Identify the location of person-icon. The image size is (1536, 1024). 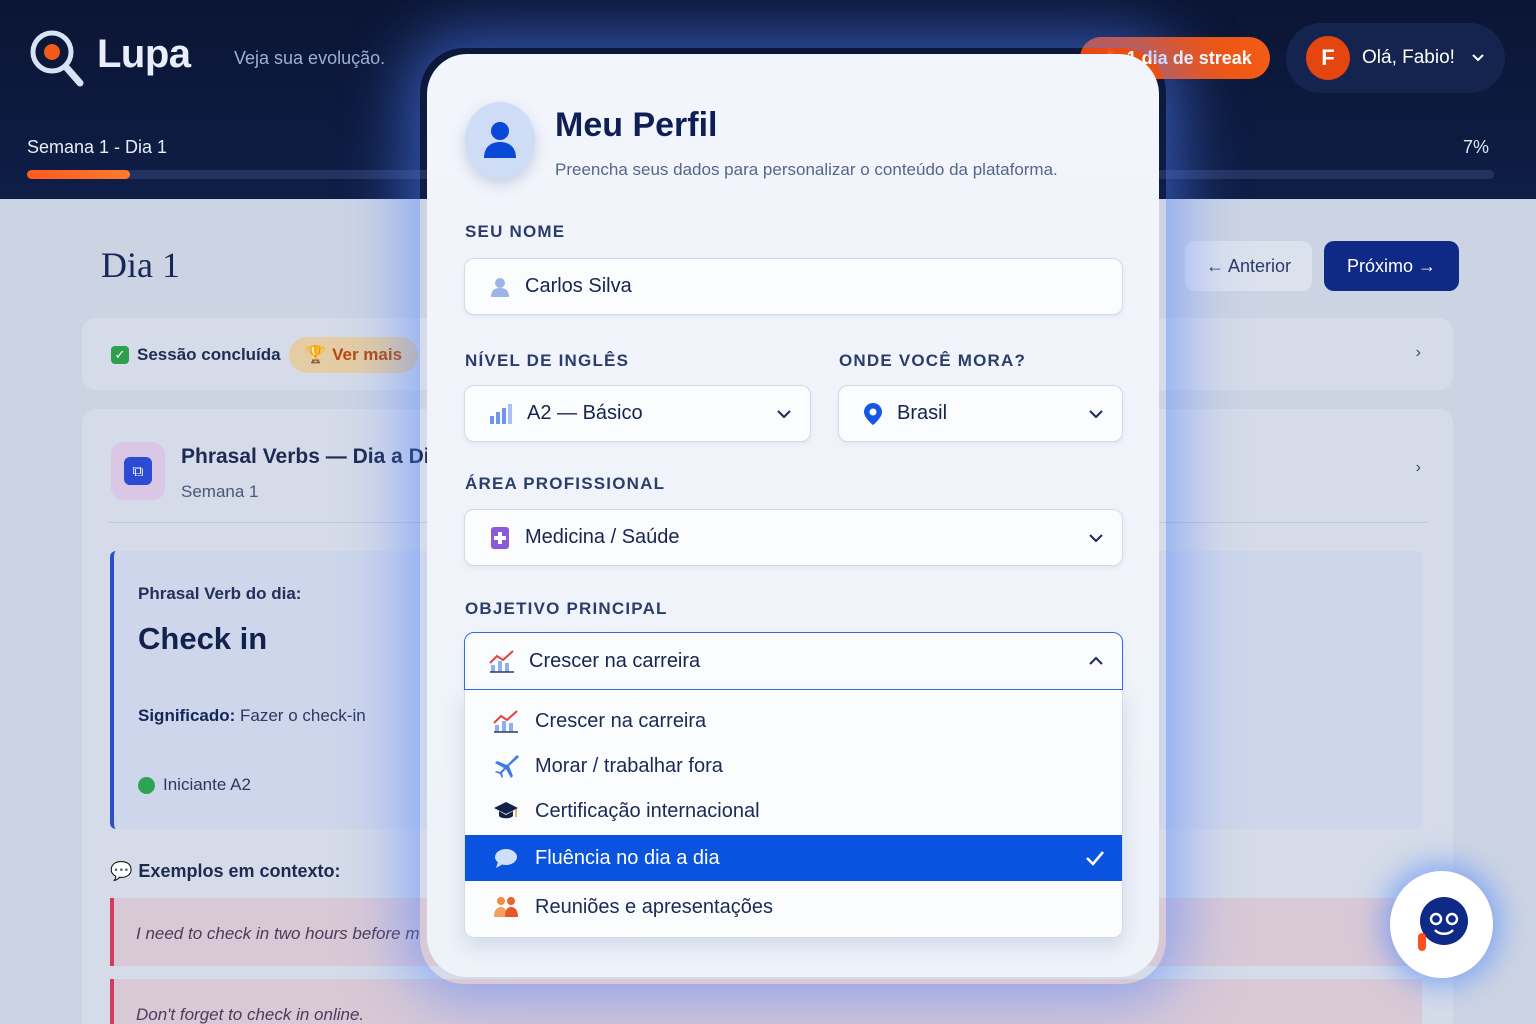
(500, 140).